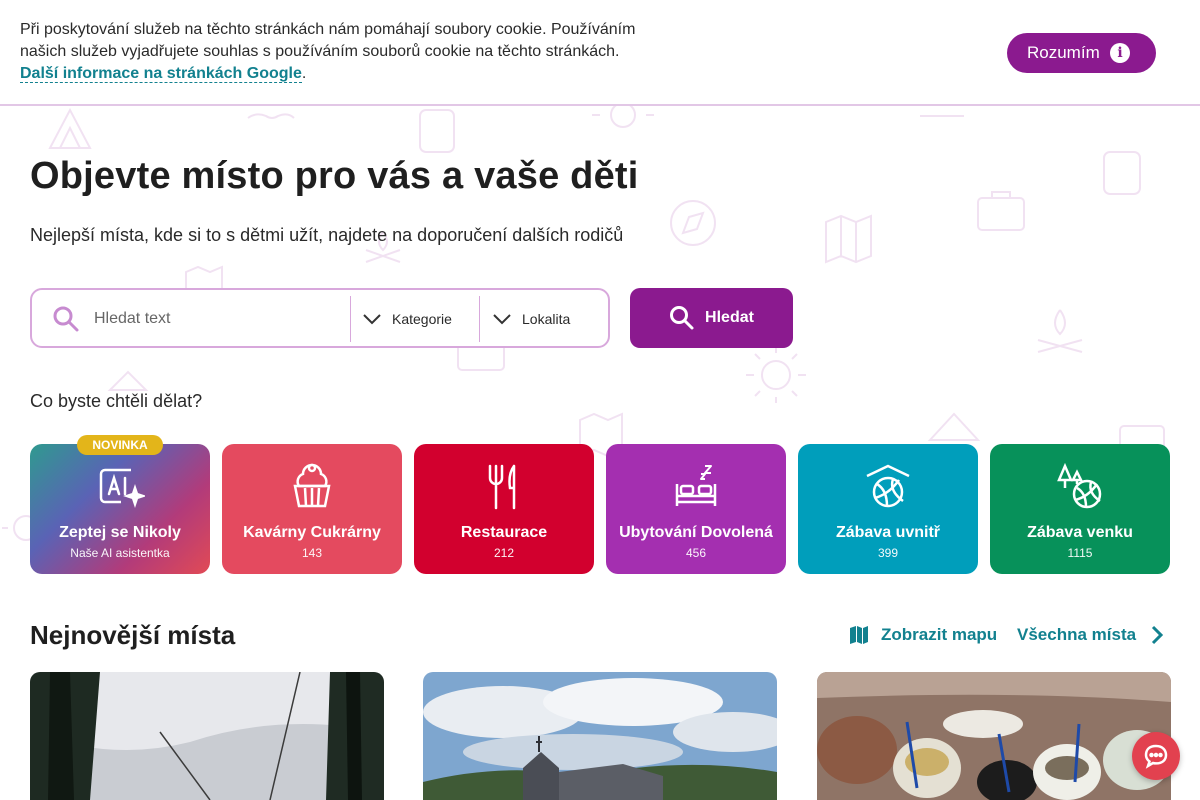 The image size is (1200, 800). What do you see at coordinates (120, 532) in the screenshot?
I see `category-title: Zeptej se Nikoly` at bounding box center [120, 532].